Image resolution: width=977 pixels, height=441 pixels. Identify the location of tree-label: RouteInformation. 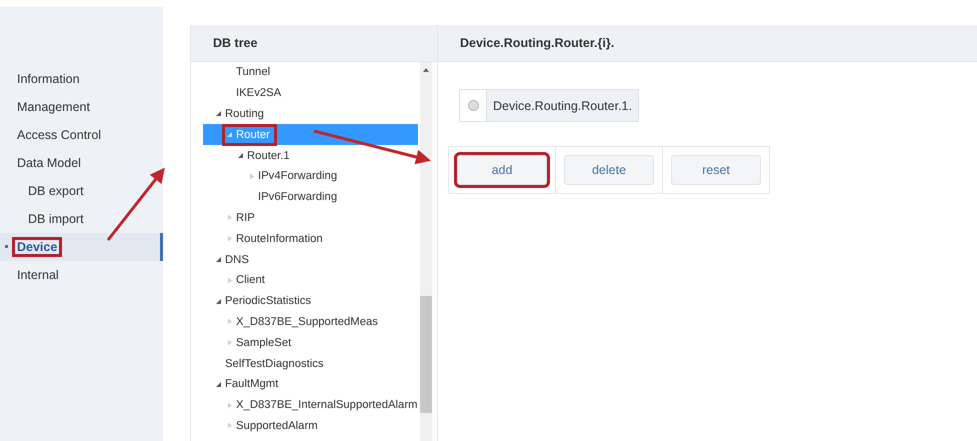
(279, 238).